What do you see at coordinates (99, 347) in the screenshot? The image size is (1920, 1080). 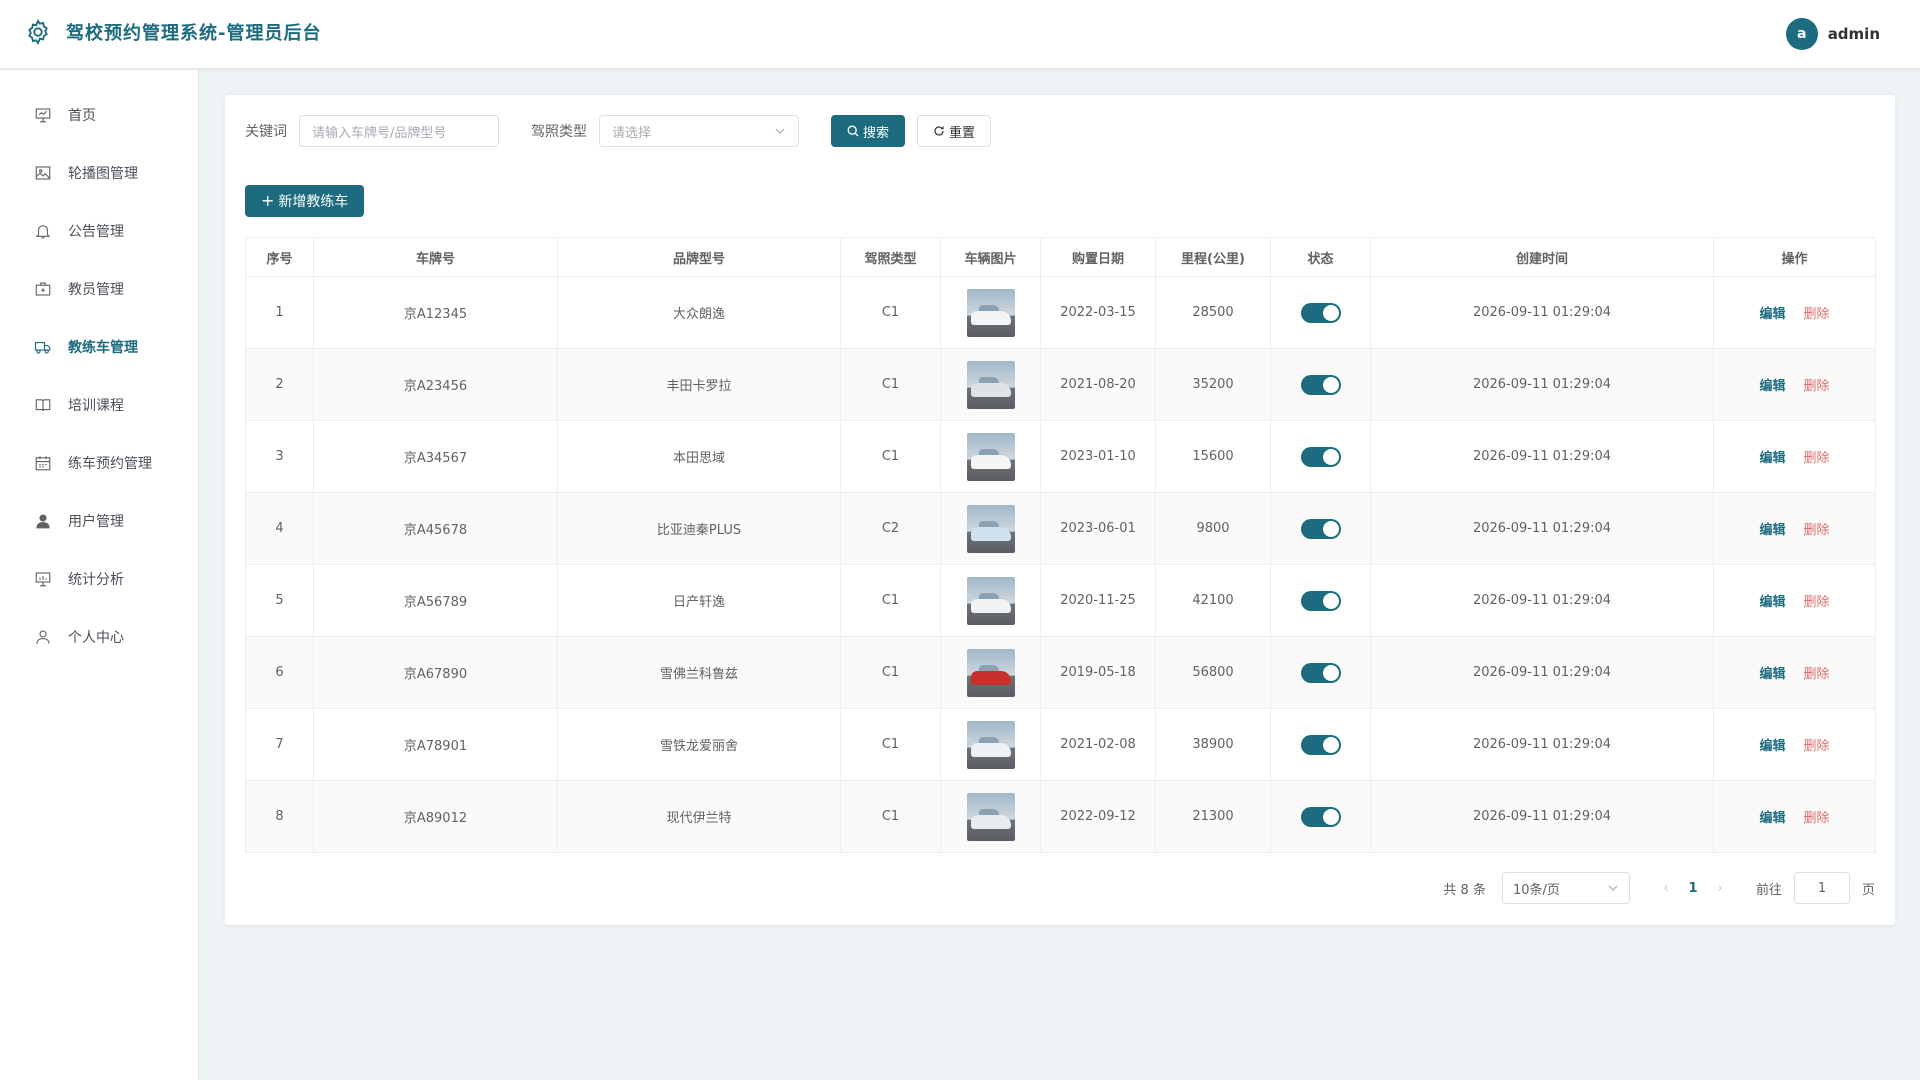 I see `sidebar-item-vehicle: 教练车管理` at bounding box center [99, 347].